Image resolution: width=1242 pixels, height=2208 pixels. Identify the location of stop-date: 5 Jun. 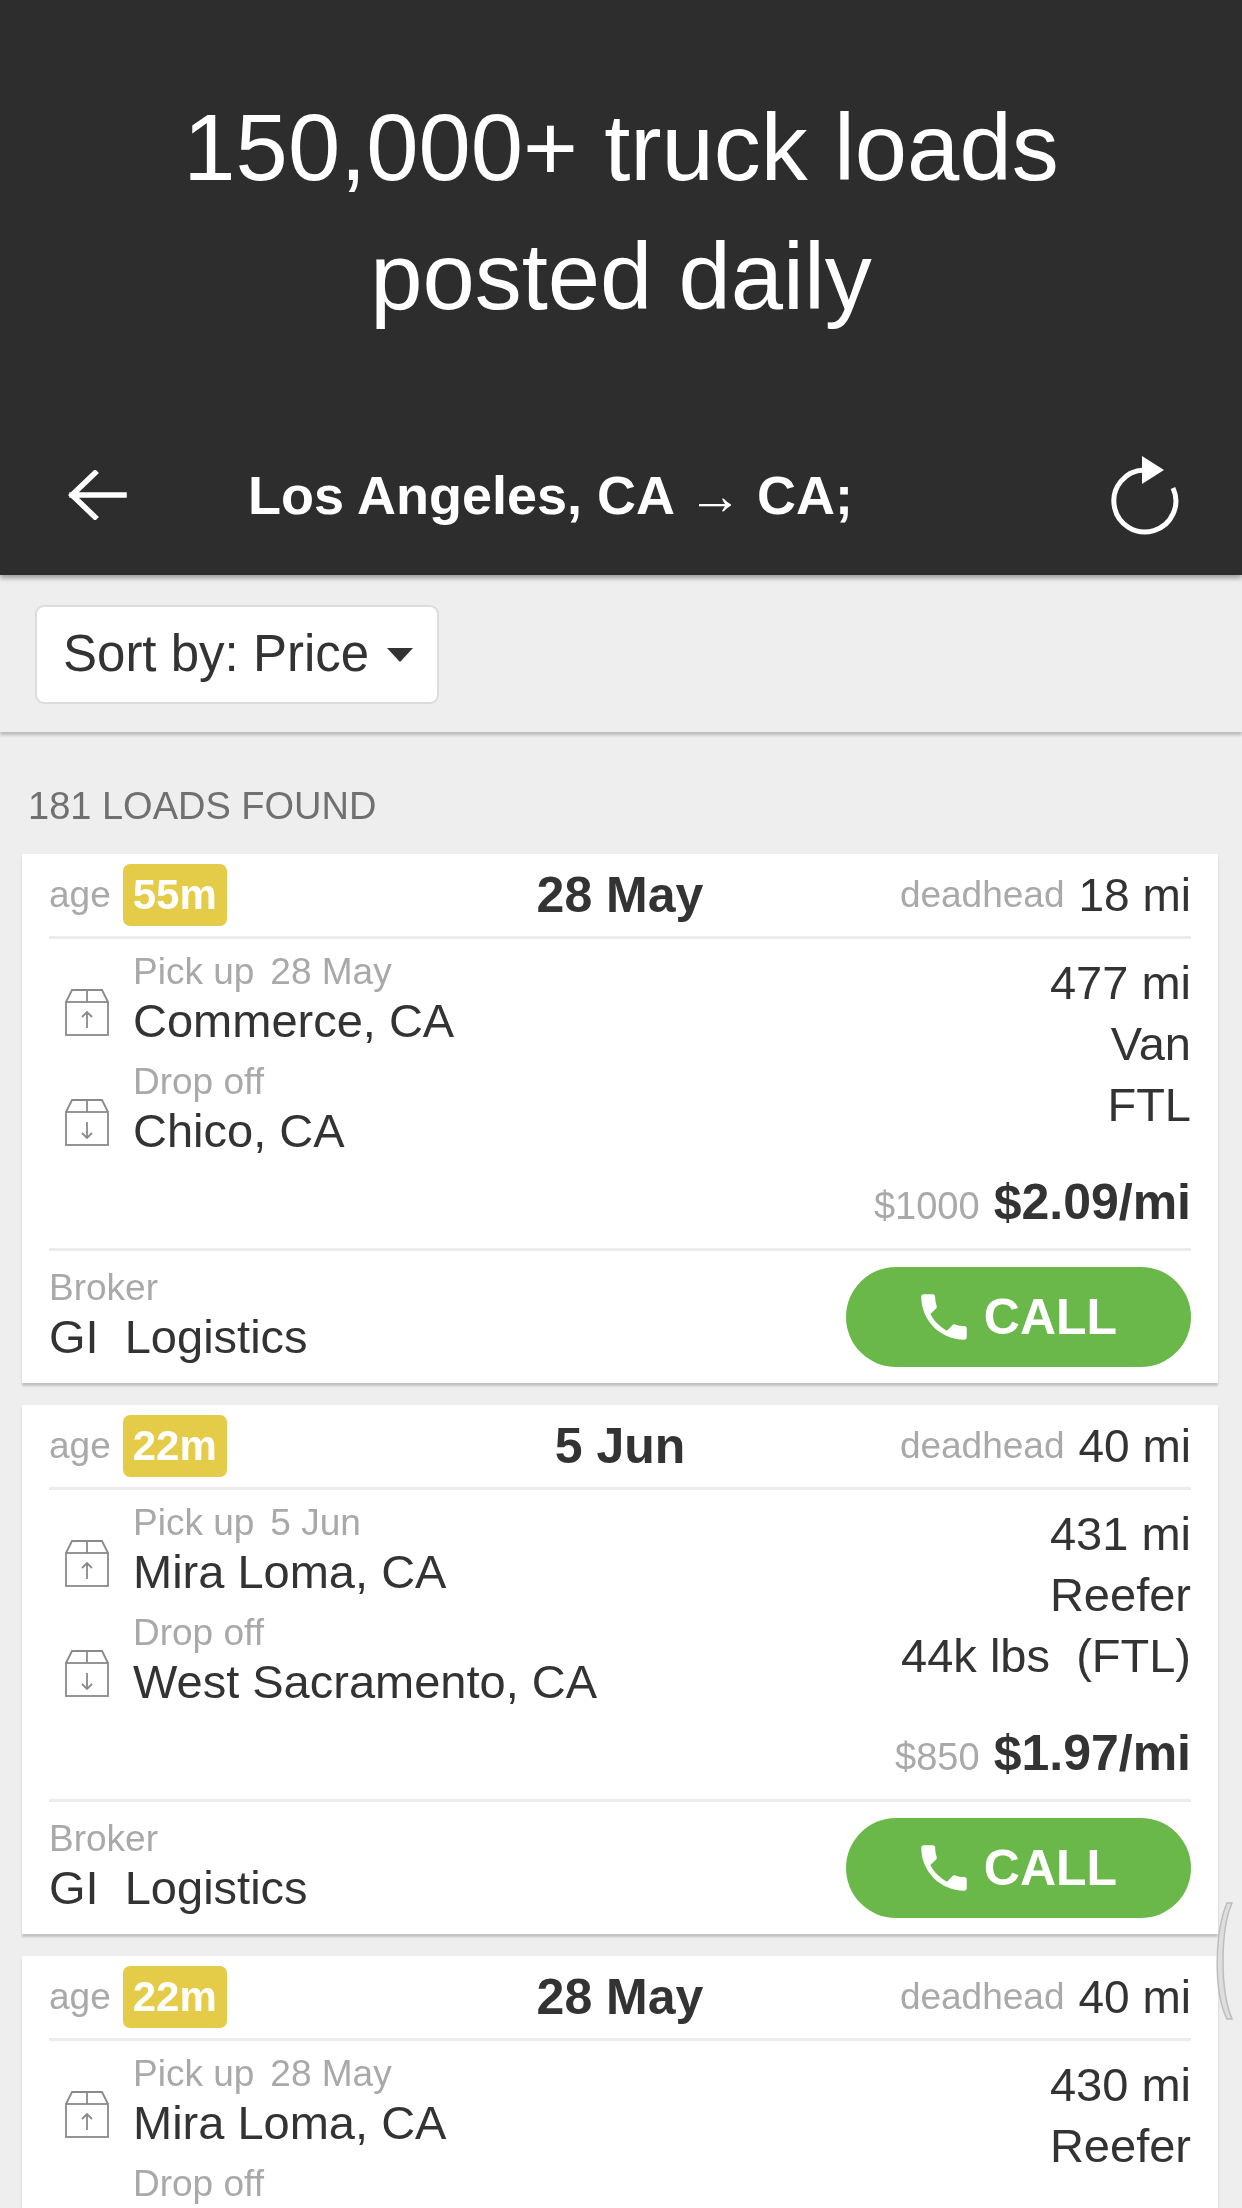
(315, 1523).